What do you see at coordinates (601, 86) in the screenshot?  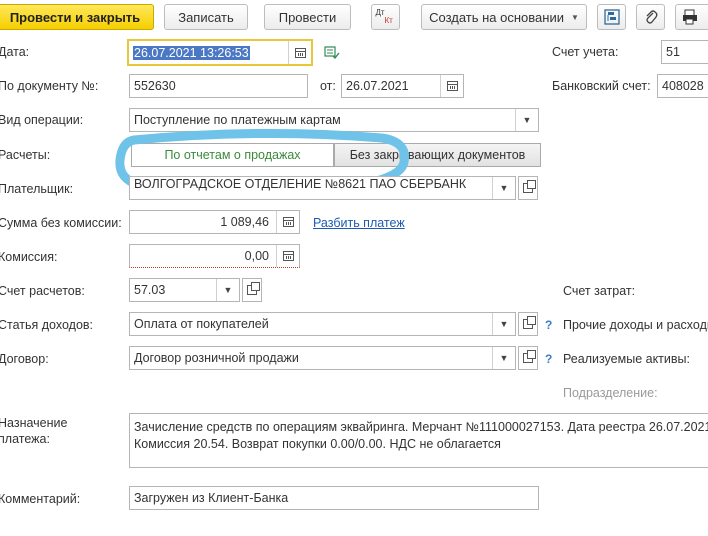 I see `bank-account-label: Банковский счет:` at bounding box center [601, 86].